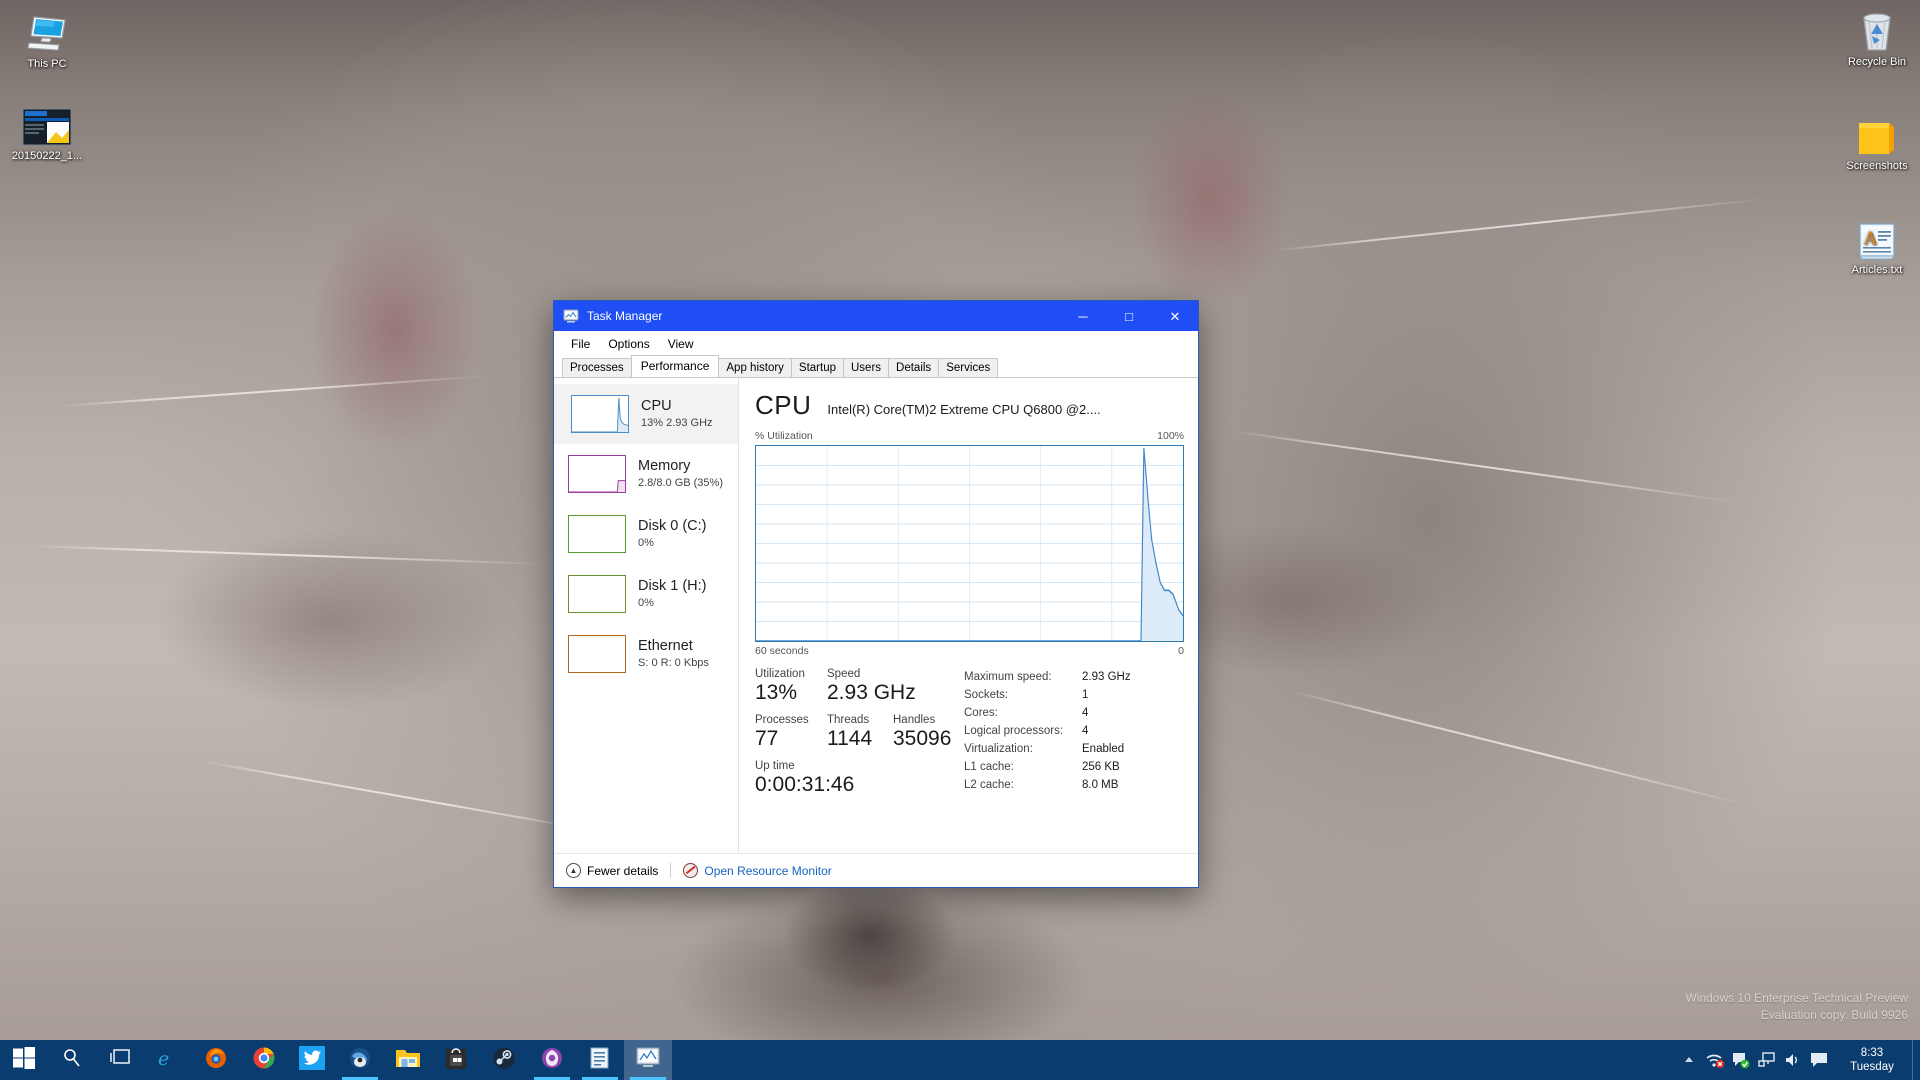 The width and height of the screenshot is (1920, 1080). I want to click on clock-date: Tuesday, so click(1872, 1067).